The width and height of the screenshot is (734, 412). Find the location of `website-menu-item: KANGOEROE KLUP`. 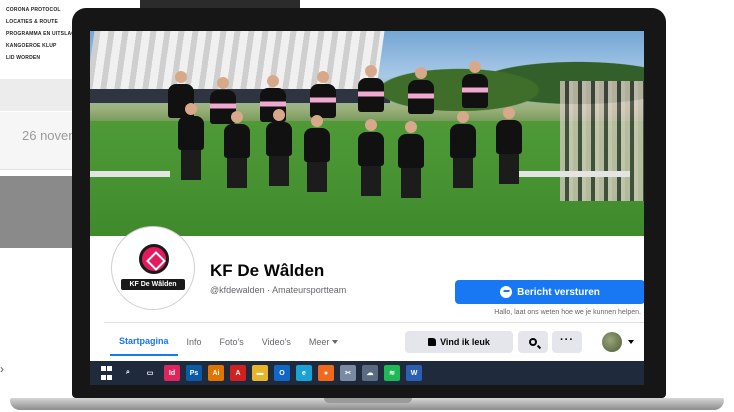

website-menu-item: KANGOEROE KLUP is located at coordinates (40, 46).